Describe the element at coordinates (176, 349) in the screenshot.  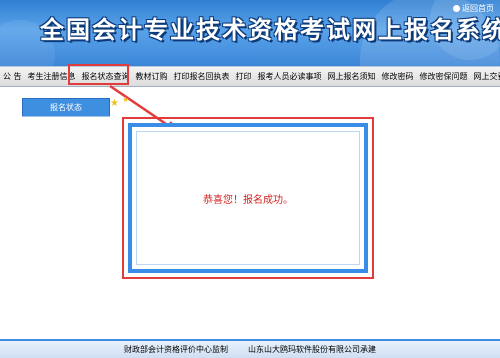
I see `footer-supervisor: 财政部会计资格评价中心监制` at that location.